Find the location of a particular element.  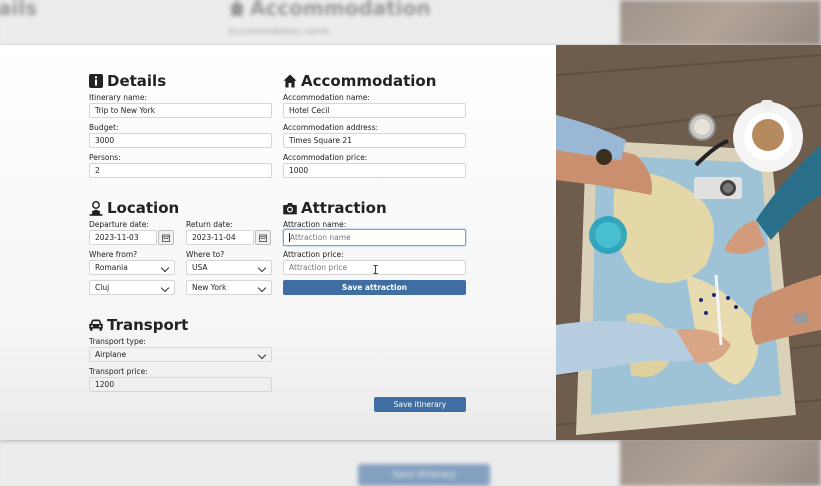

return-date-label: Return date: is located at coordinates (209, 224).